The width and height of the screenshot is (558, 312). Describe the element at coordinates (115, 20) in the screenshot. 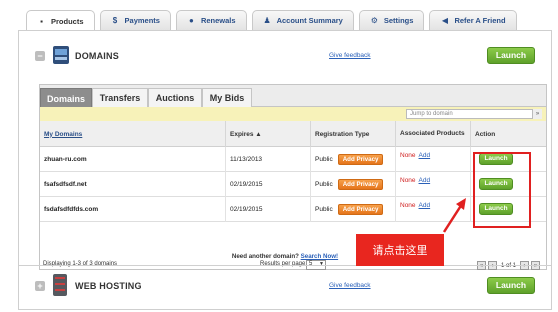

I see `dollar-icon: $` at that location.